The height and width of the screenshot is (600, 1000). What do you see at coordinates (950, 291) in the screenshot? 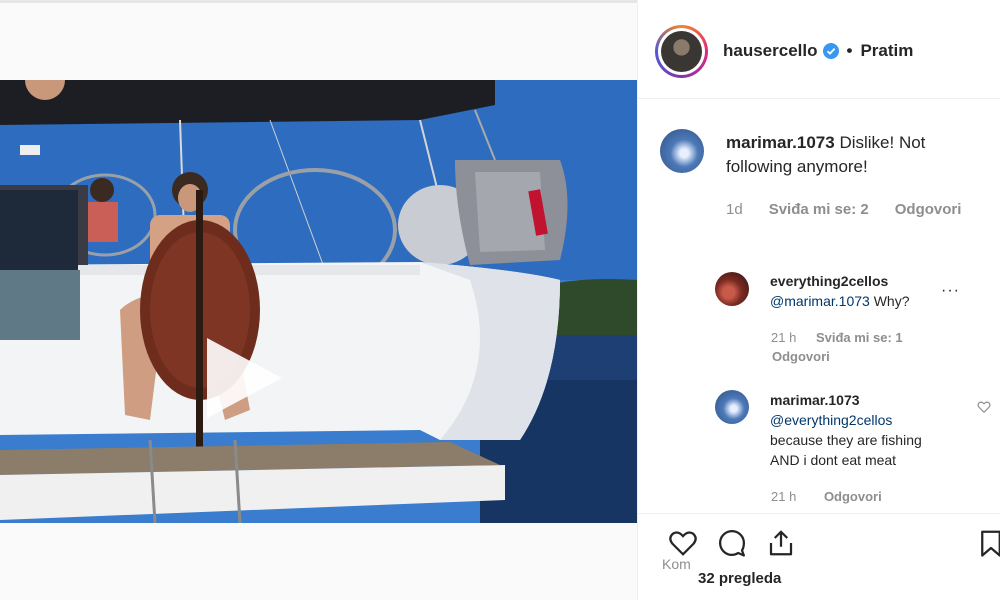
I see `more-options-icon: ···` at bounding box center [950, 291].